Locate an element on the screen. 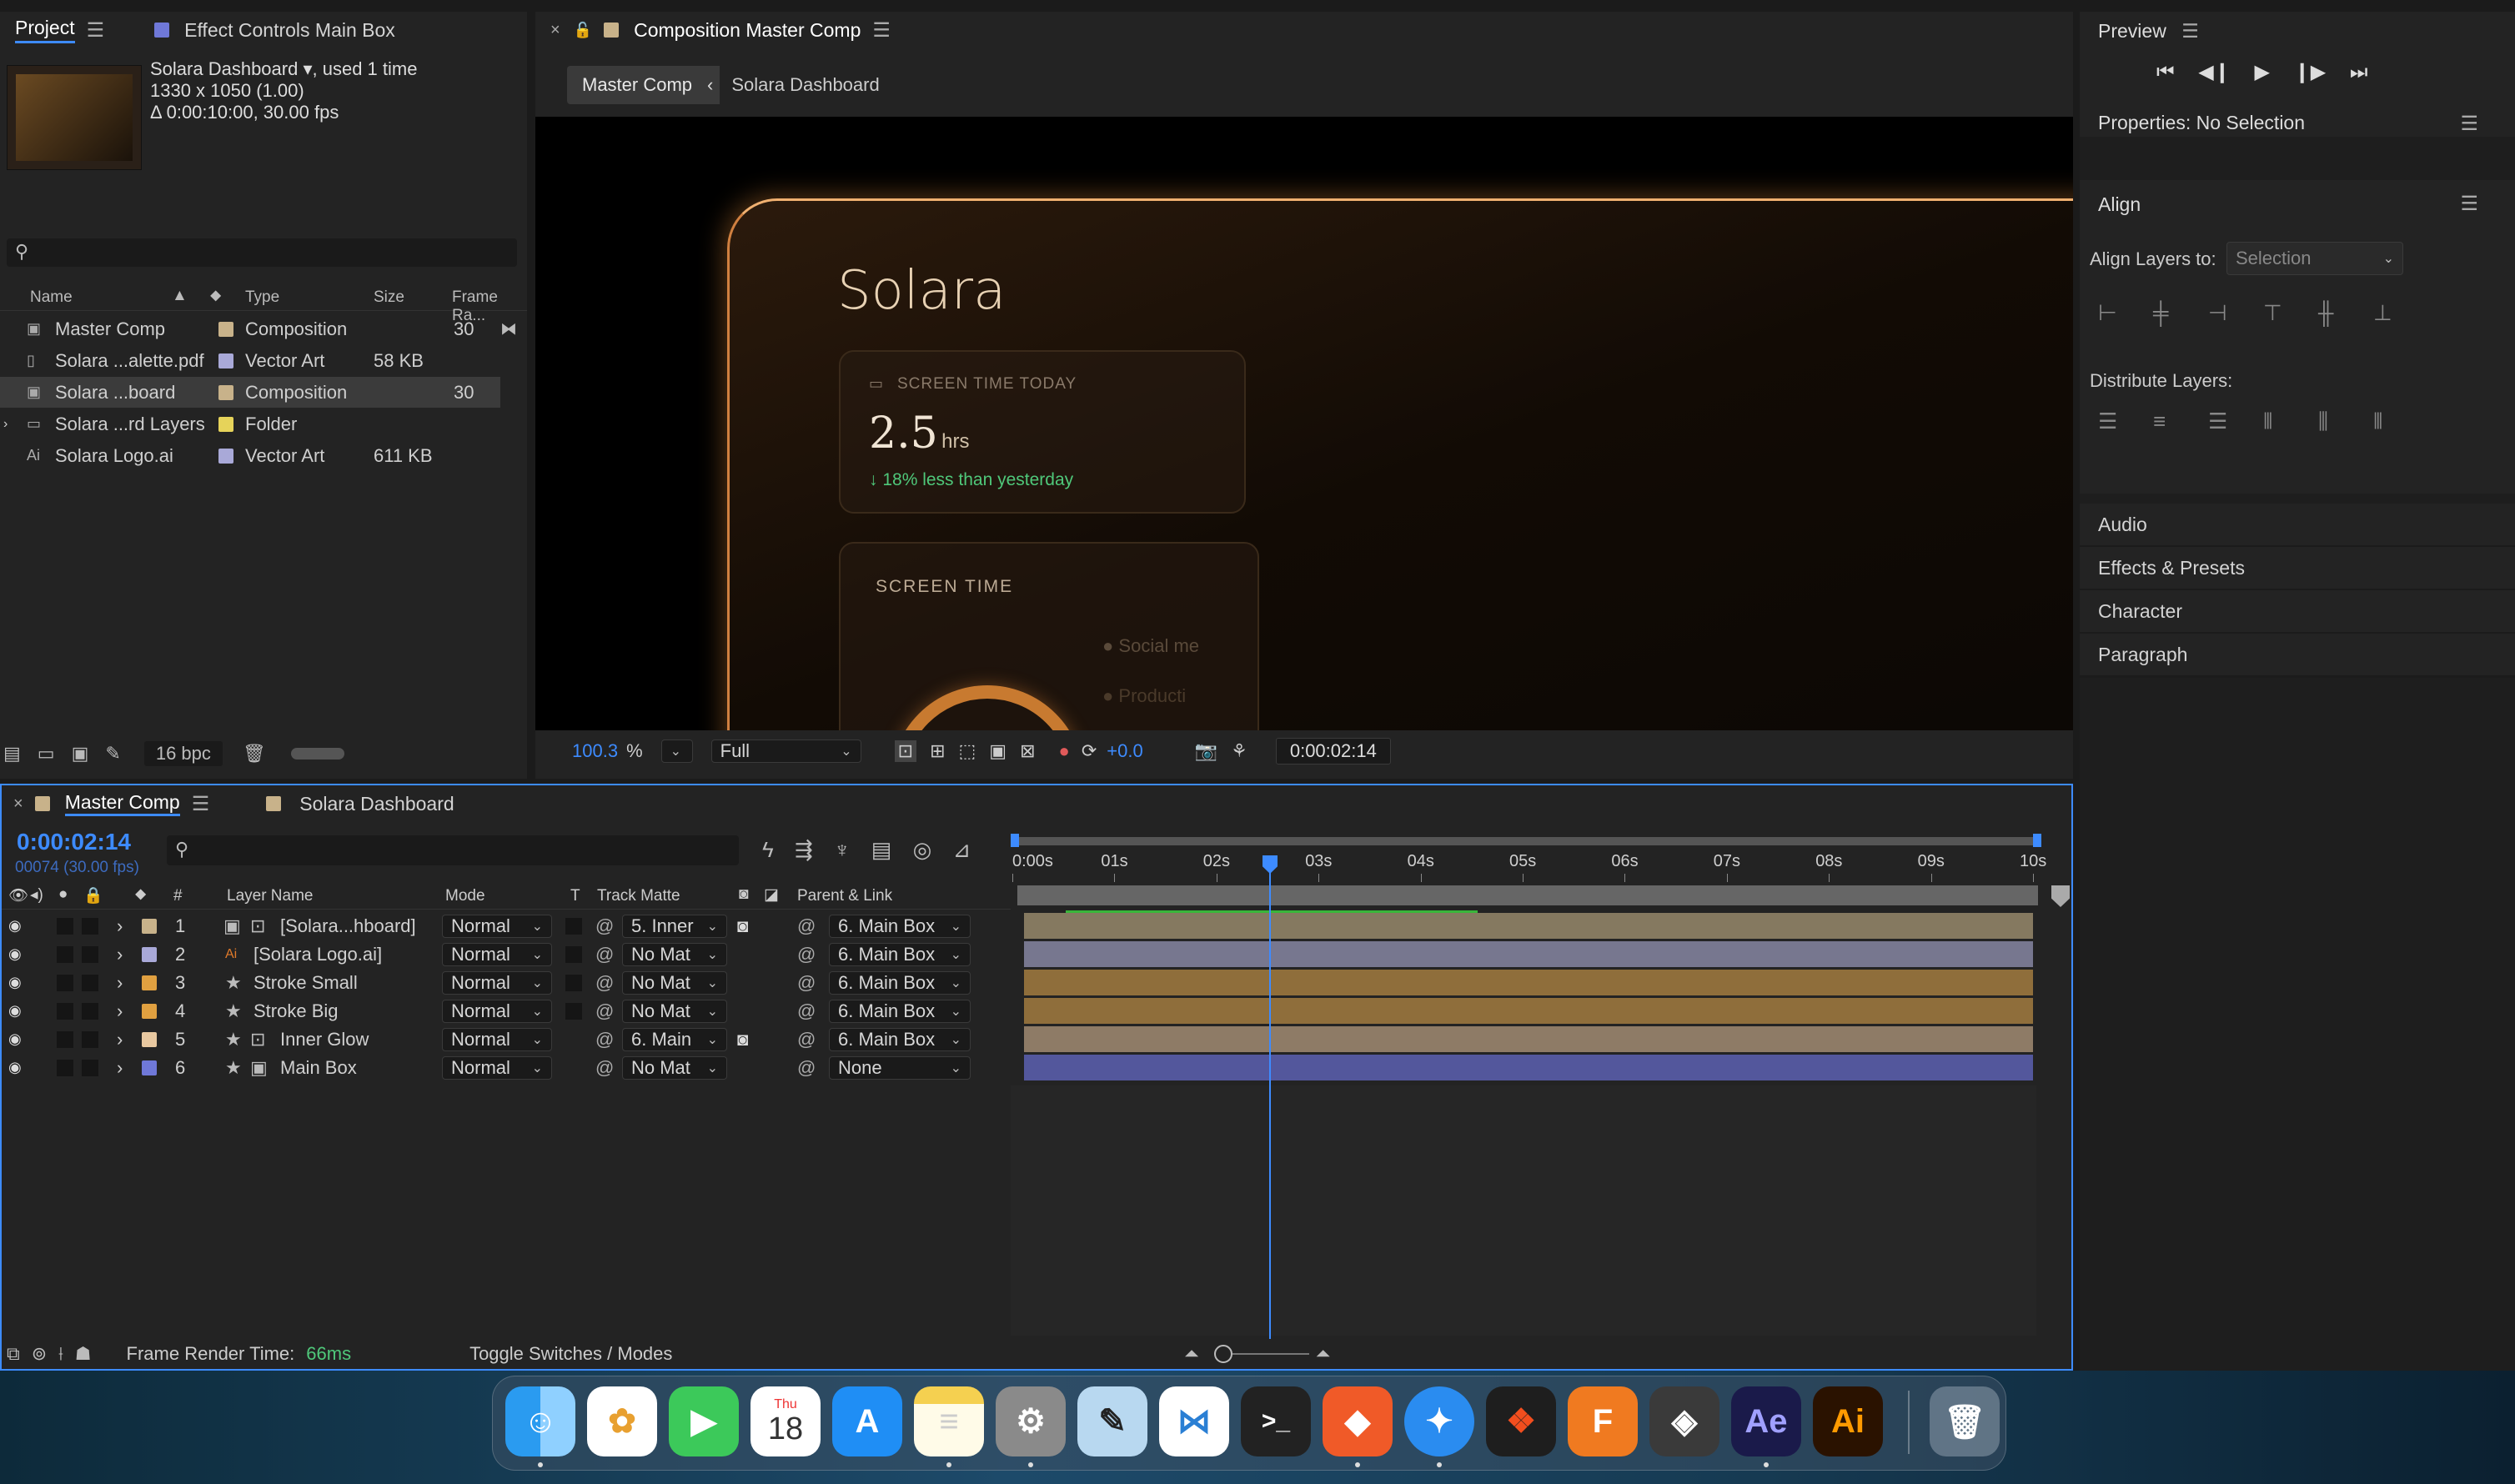 This screenshot has height=1484, width=2515. breadcrumb-master-comp: Master Comp is located at coordinates (637, 85).